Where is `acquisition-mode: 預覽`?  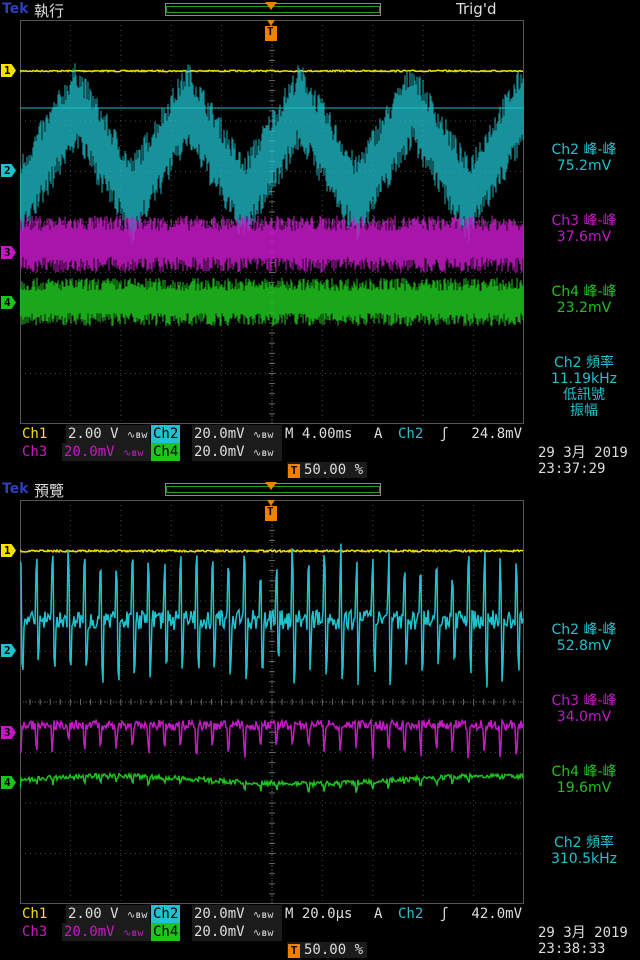
acquisition-mode: 預覽 is located at coordinates (49, 491).